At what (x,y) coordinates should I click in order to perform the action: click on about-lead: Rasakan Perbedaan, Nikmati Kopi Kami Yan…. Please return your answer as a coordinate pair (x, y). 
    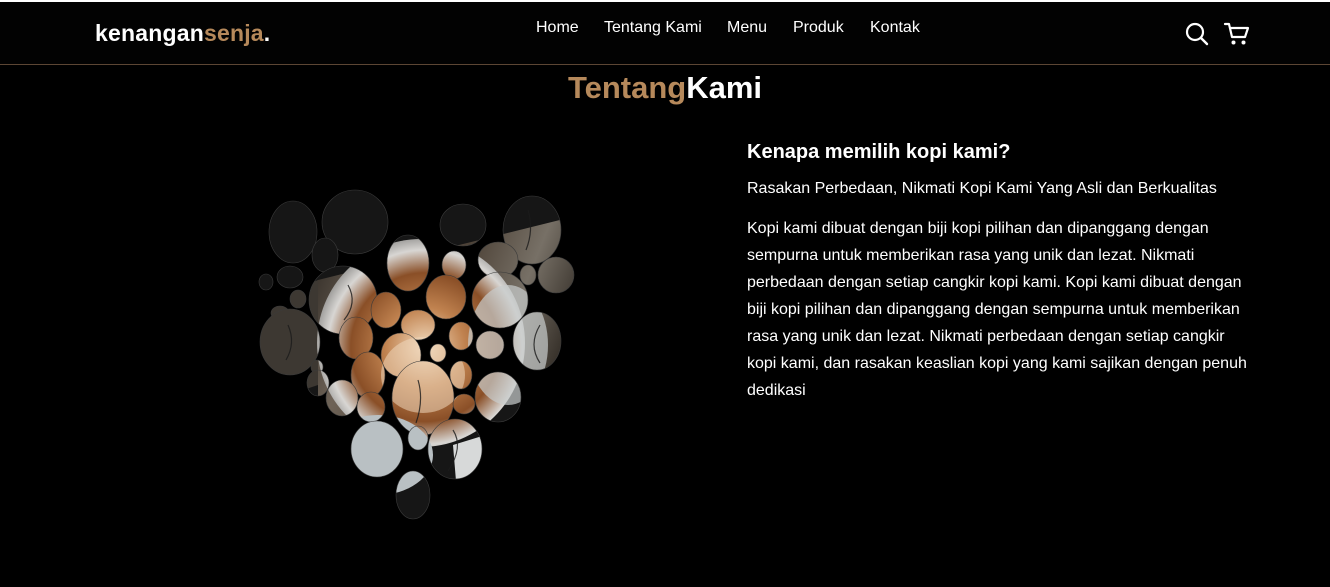
    Looking at the image, I should click on (982, 188).